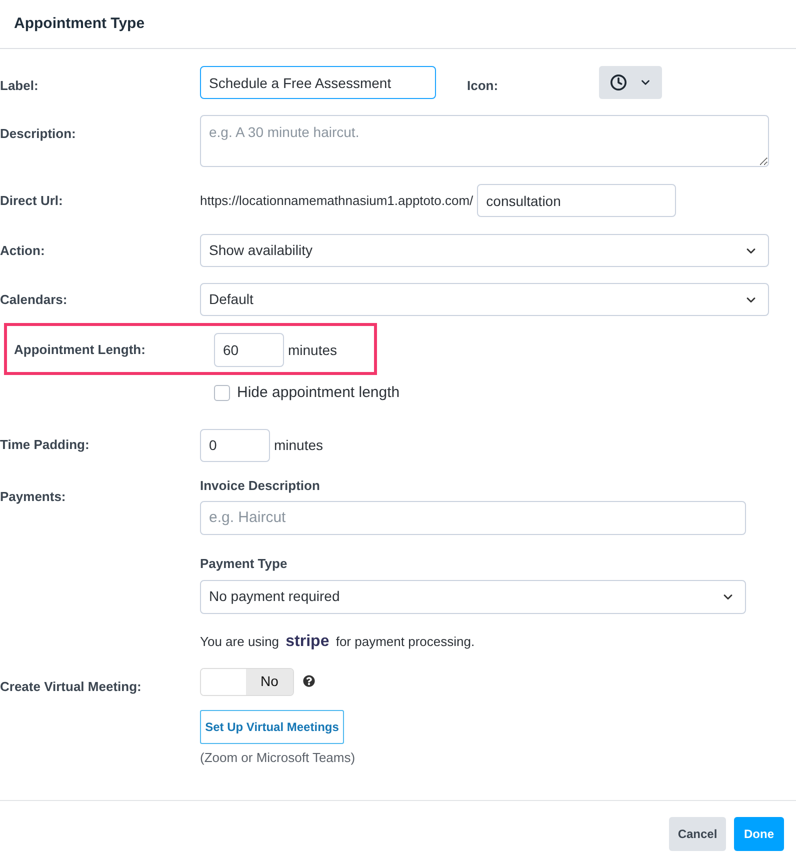 This screenshot has width=796, height=866. What do you see at coordinates (22, 250) in the screenshot?
I see `field-label: Action:` at bounding box center [22, 250].